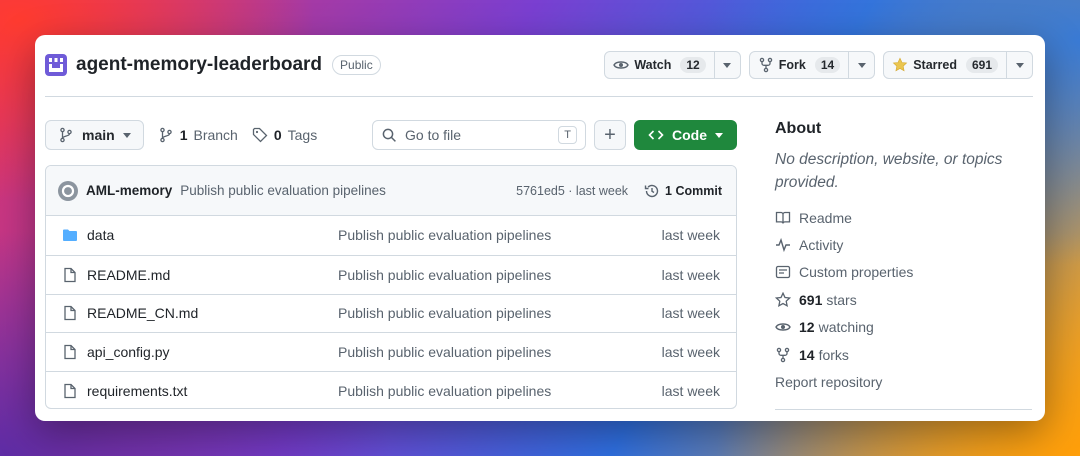 Image resolution: width=1080 pixels, height=456 pixels. Describe the element at coordinates (479, 135) in the screenshot. I see `go-to-file-input: Go to file T` at that location.